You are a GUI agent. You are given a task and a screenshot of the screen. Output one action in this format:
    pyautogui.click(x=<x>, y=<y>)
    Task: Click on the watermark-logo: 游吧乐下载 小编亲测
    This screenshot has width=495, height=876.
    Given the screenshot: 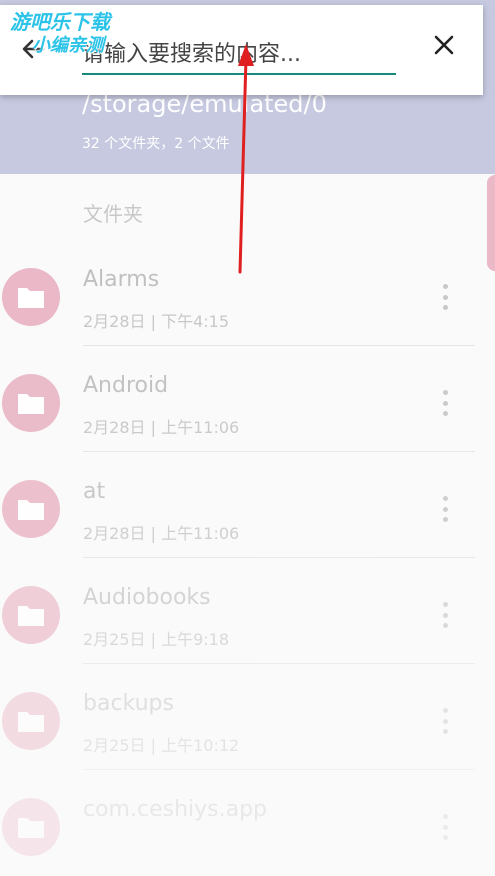 What is the action you would take?
    pyautogui.click(x=77, y=34)
    